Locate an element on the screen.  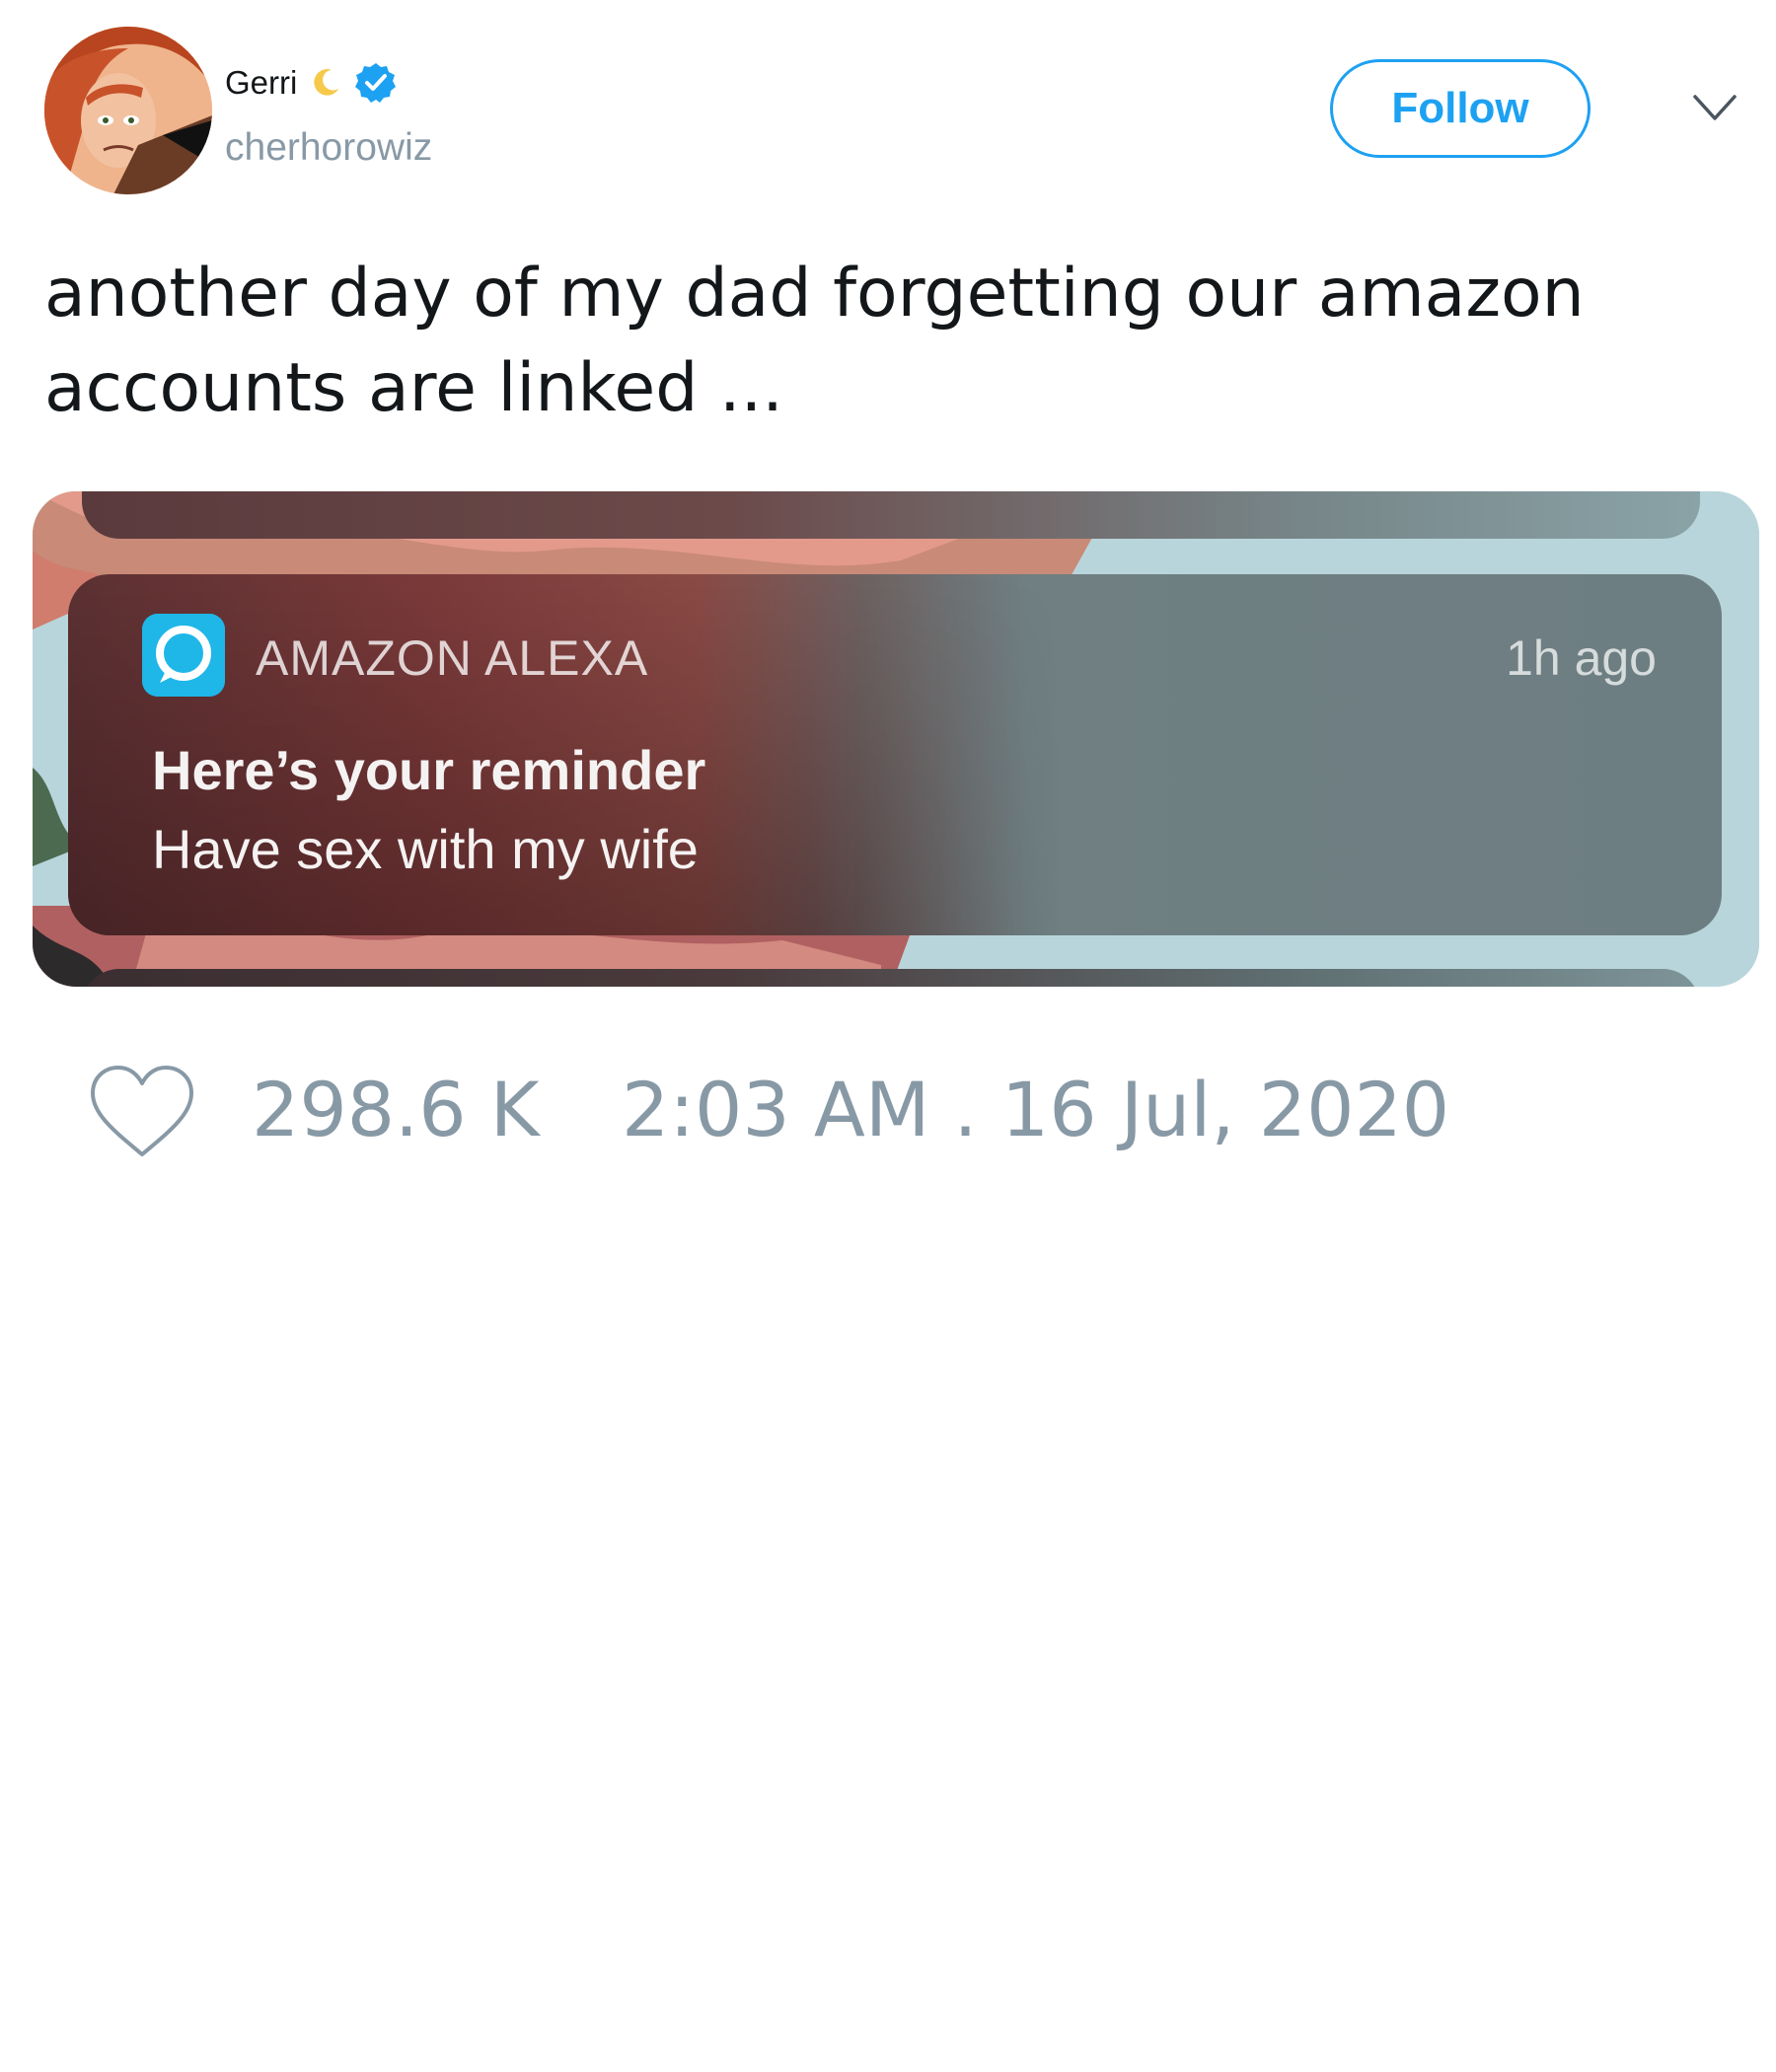
like-count: 298.6 K is located at coordinates (396, 1110).